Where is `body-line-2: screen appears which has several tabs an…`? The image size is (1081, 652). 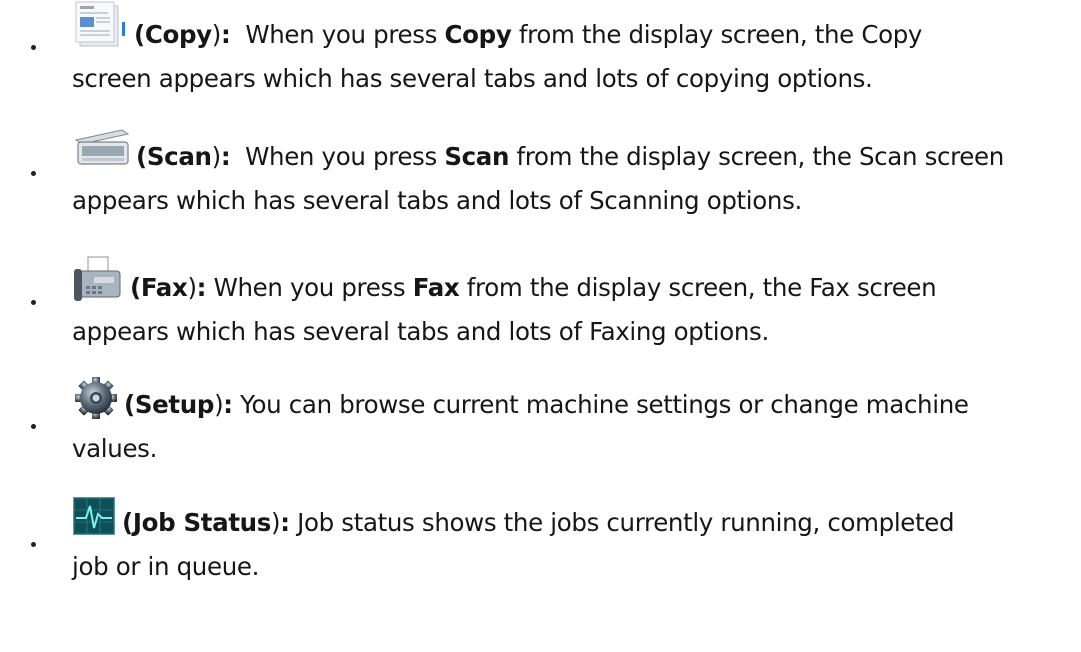
body-line-2: screen appears which has several tabs an… is located at coordinates (472, 78).